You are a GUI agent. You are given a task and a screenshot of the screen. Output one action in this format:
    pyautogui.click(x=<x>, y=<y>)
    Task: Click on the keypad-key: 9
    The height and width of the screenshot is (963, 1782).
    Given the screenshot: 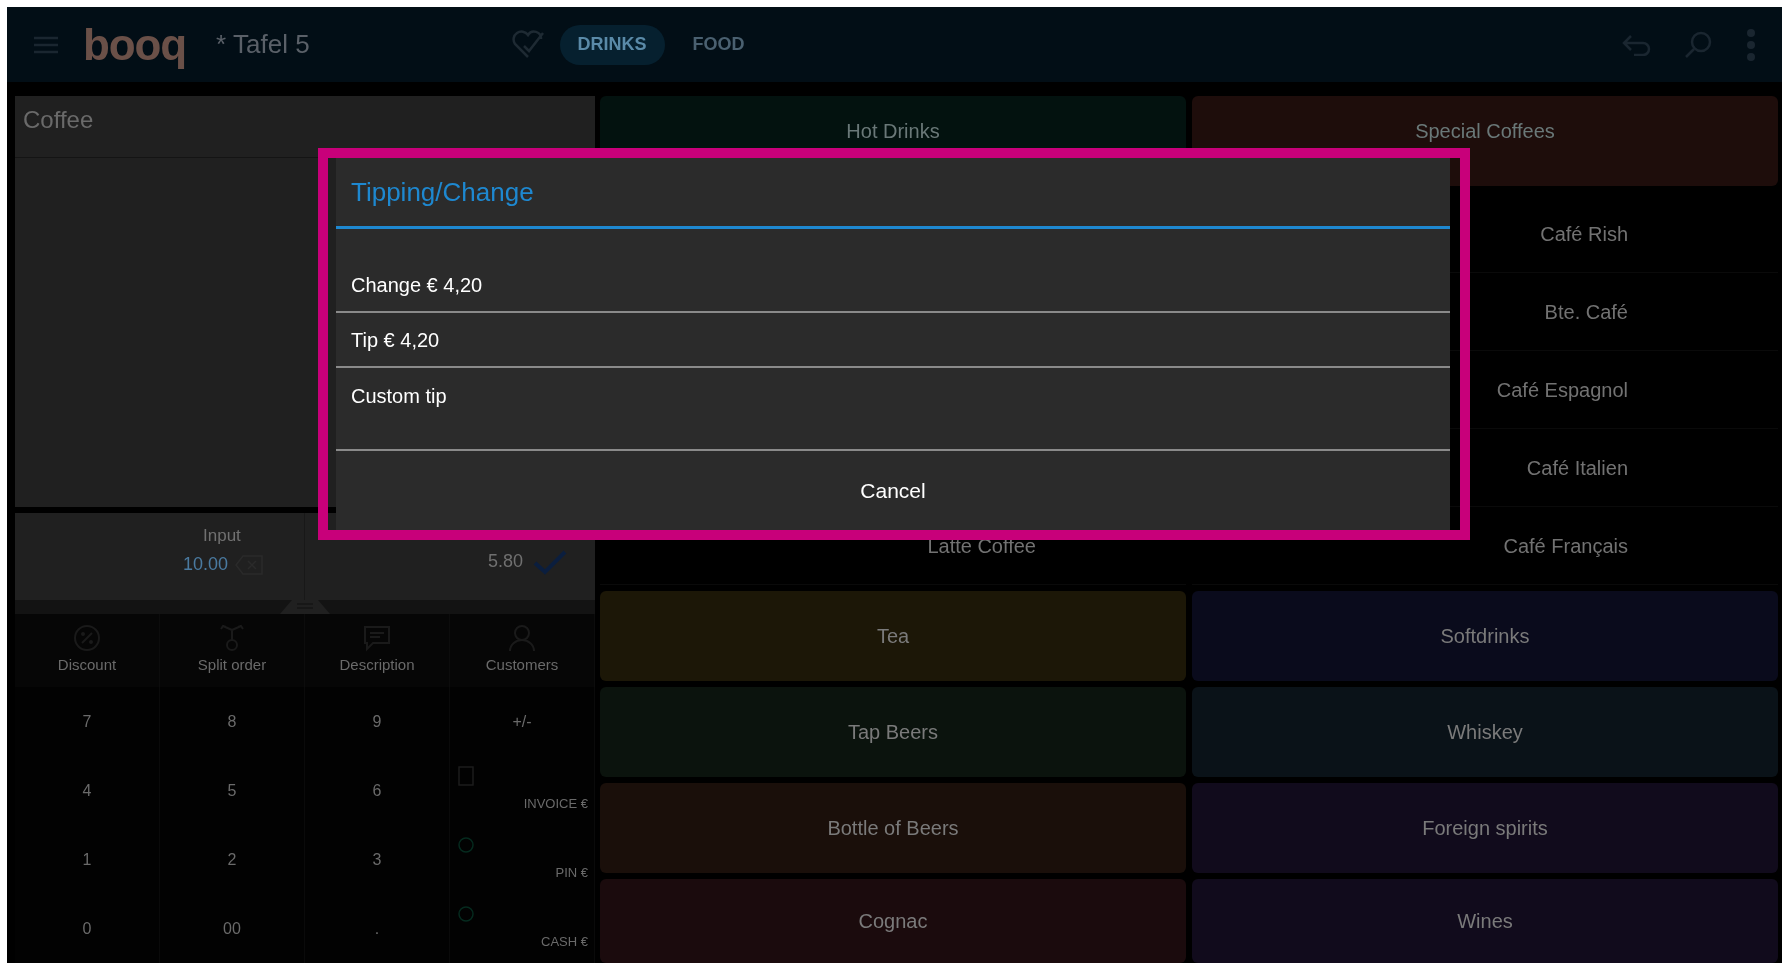 What is the action you would take?
    pyautogui.click(x=377, y=721)
    